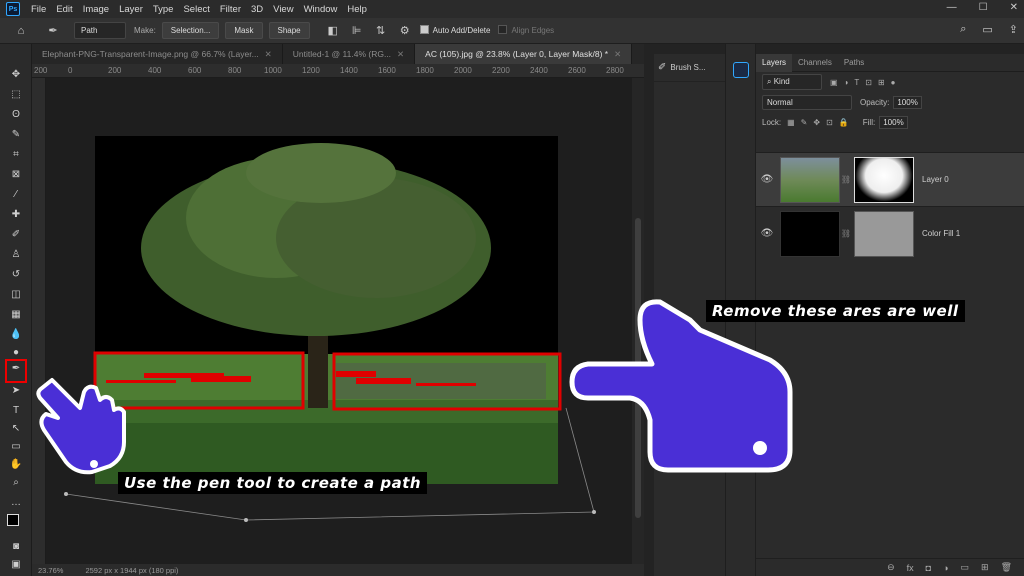  What do you see at coordinates (681, 386) in the screenshot?
I see `pointing-hand-icon` at bounding box center [681, 386].